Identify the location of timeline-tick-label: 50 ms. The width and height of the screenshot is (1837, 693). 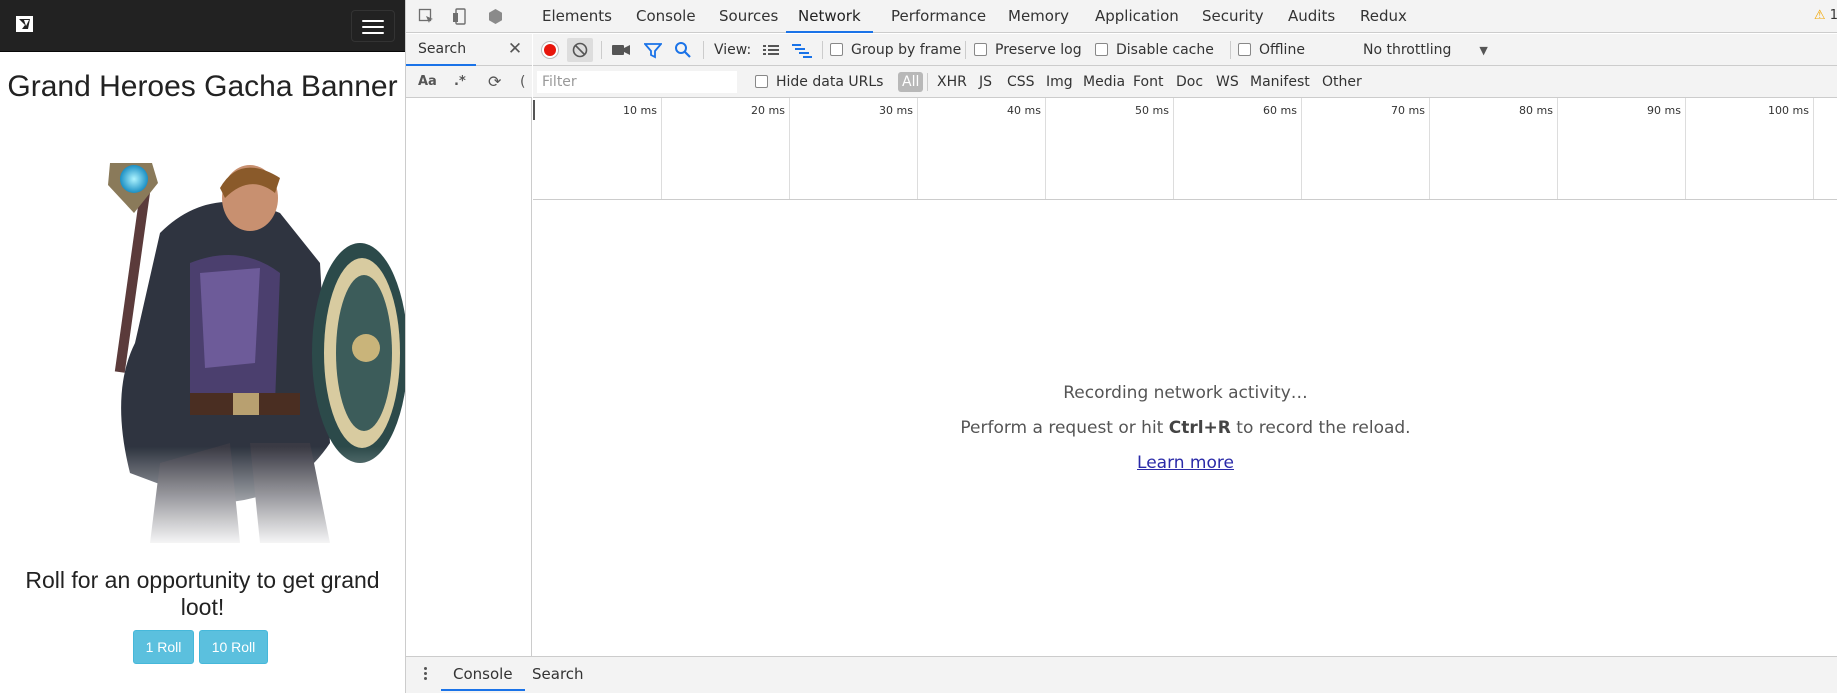
(1152, 110).